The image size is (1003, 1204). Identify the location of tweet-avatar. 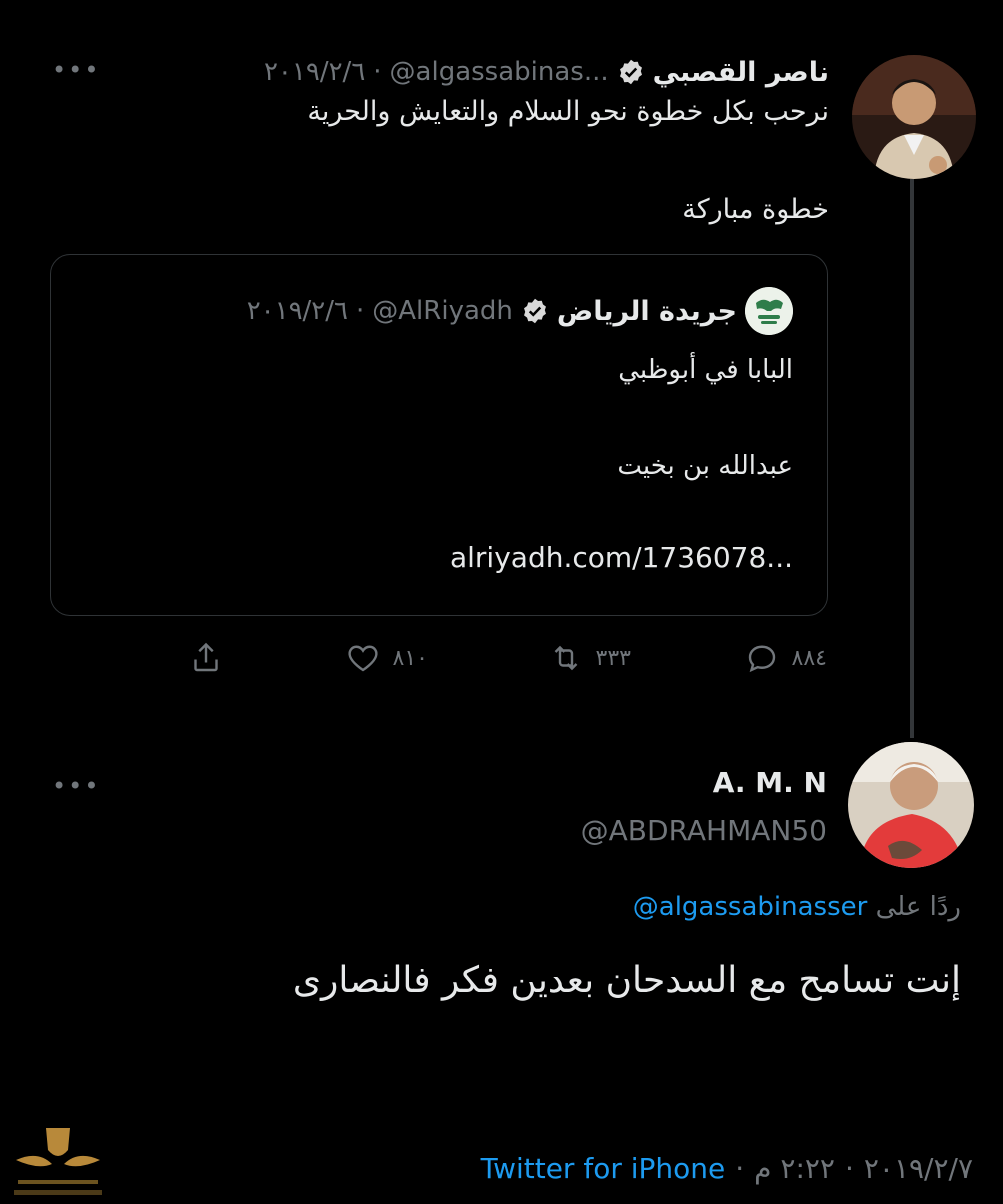
(914, 117).